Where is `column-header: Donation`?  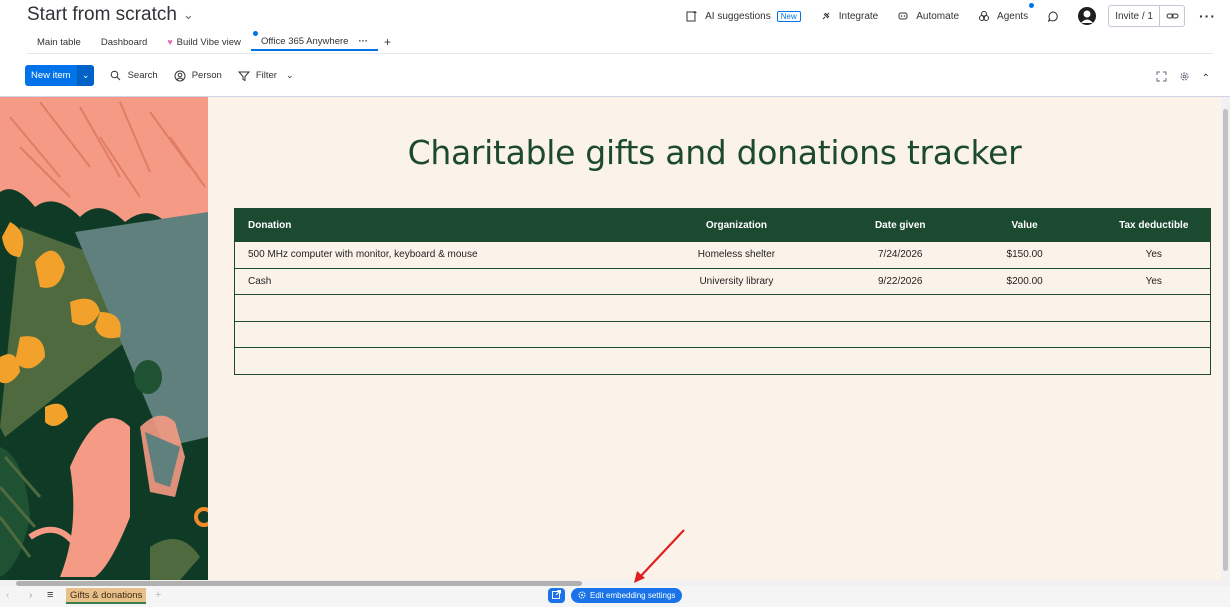
column-header: Donation is located at coordinates (429, 225).